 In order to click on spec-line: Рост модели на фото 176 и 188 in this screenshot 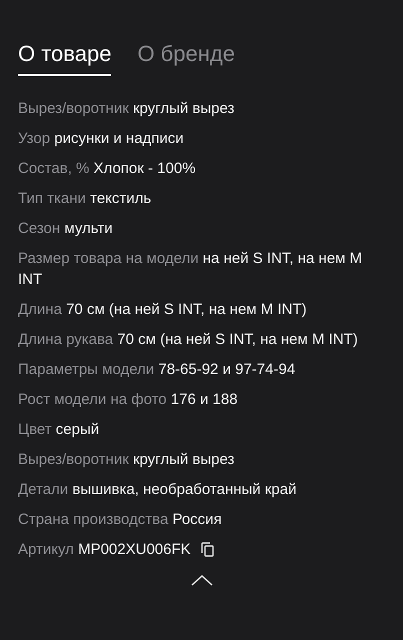, I will do `click(128, 400)`.